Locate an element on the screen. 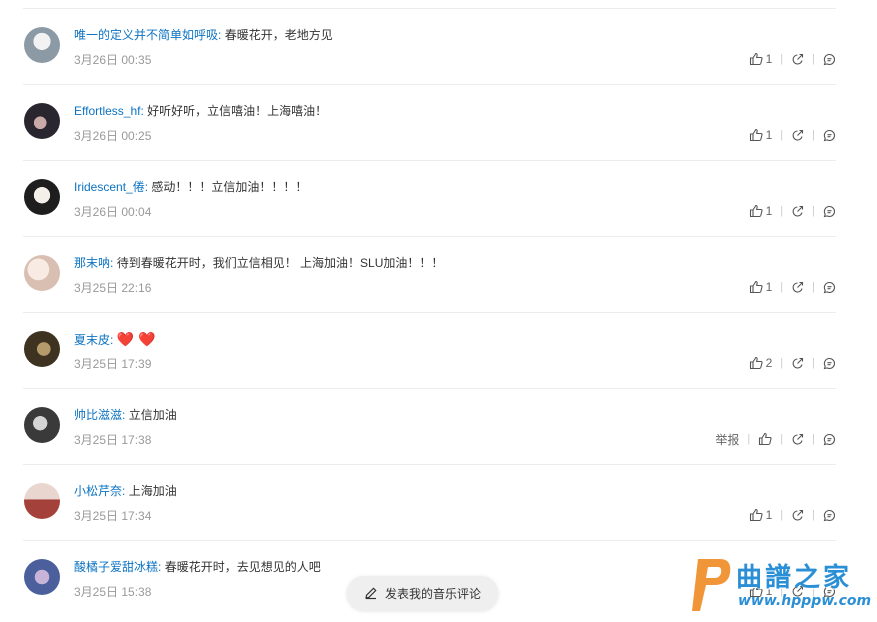 This screenshot has width=877, height=622. edit-pen-icon is located at coordinates (371, 593).